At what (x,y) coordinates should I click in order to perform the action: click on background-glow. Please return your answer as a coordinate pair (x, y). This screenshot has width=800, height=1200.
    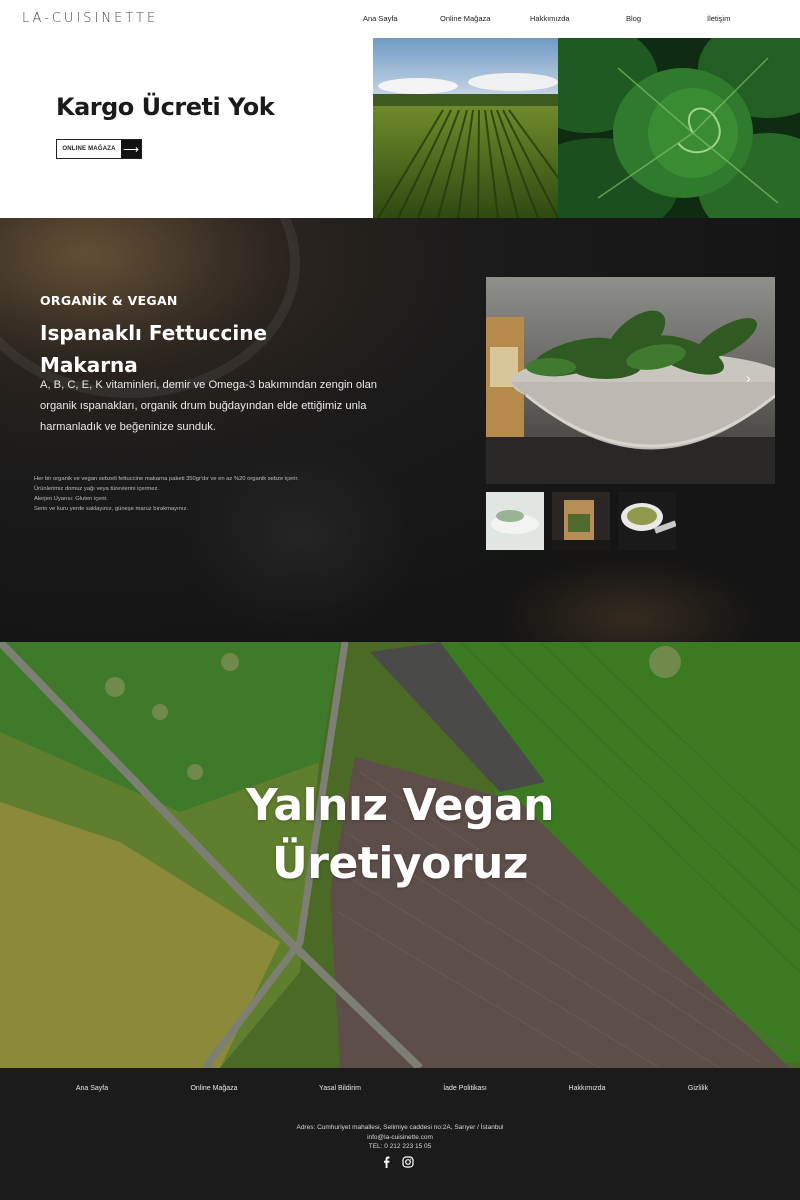
    Looking at the image, I should click on (630, 600).